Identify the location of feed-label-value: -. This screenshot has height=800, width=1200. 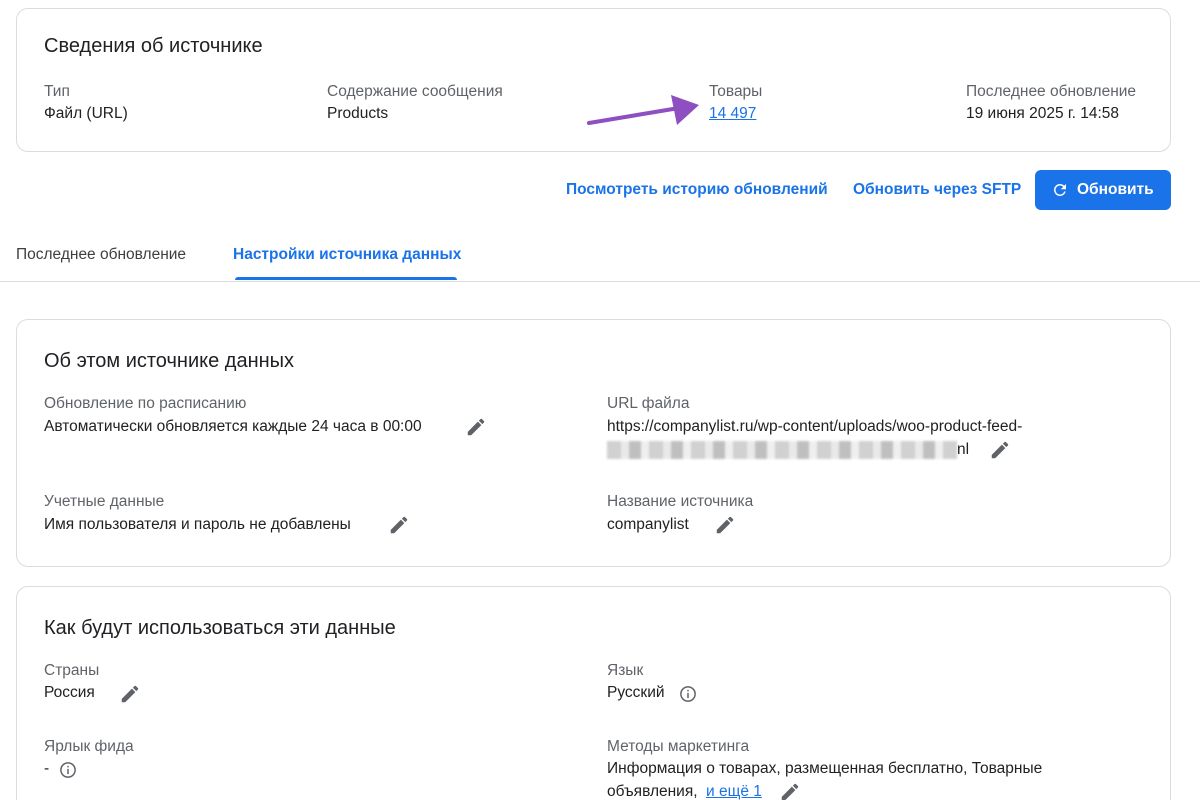
(47, 768).